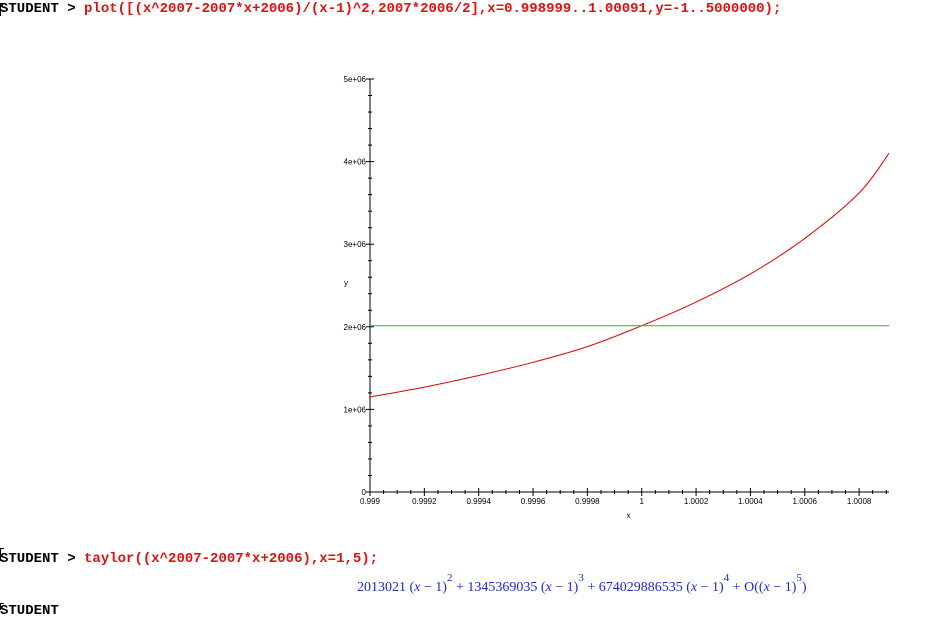  I want to click on x-tick-label: 1.0008, so click(859, 501).